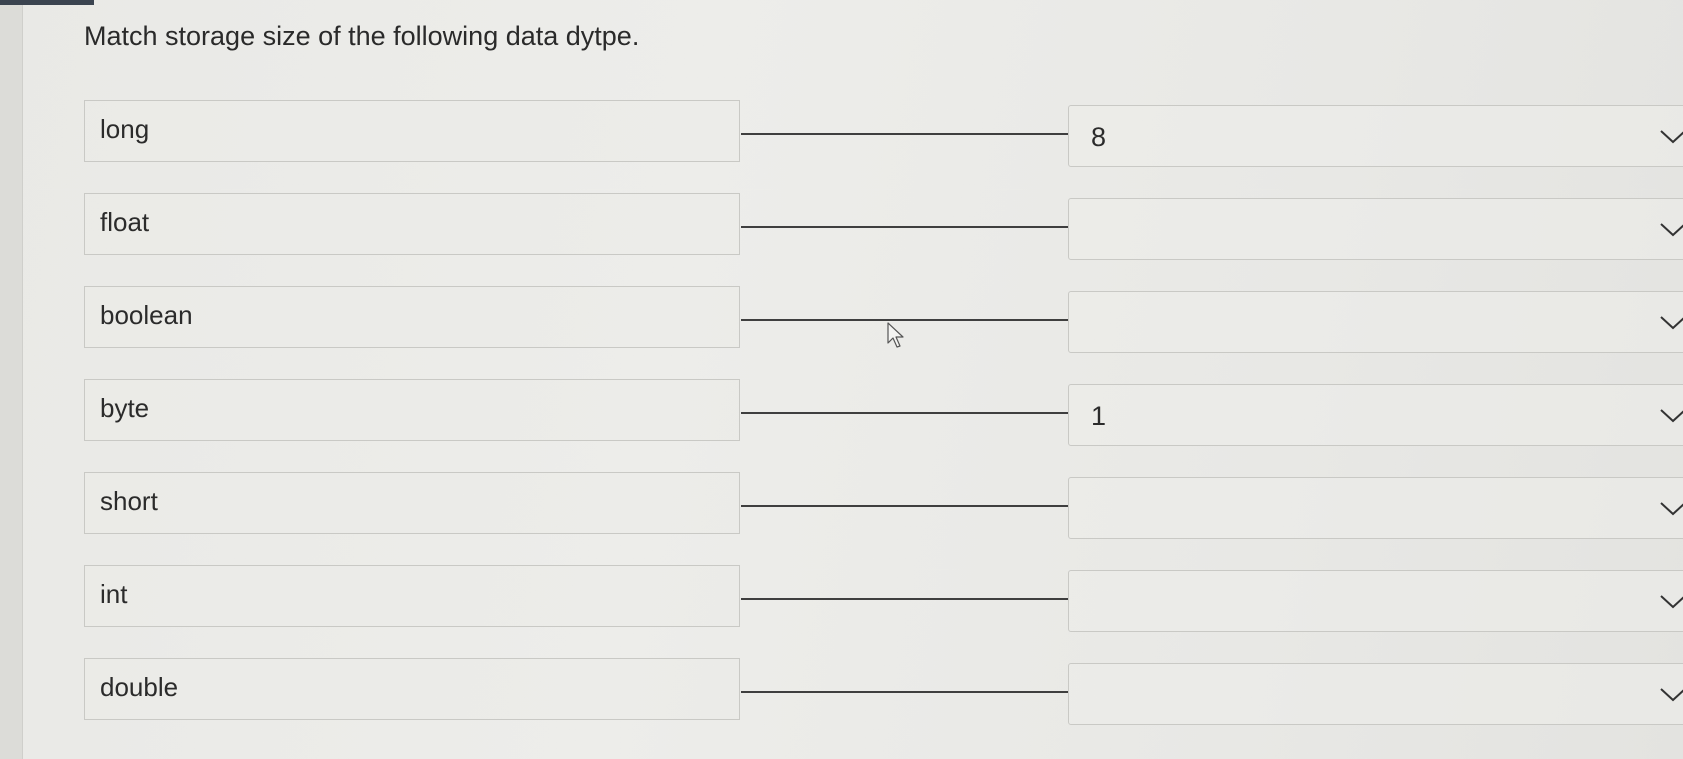 This screenshot has height=759, width=1683. What do you see at coordinates (1375, 136) in the screenshot?
I see `answer-select: 8` at bounding box center [1375, 136].